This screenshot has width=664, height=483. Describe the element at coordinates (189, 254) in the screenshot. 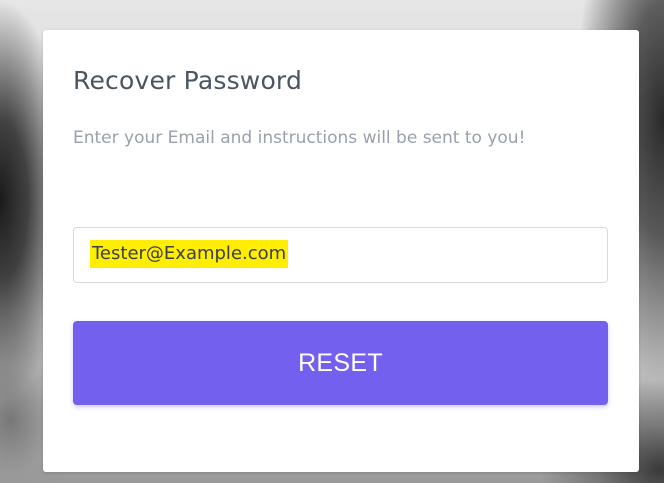

I see `email-value: Tester@Example.com` at that location.